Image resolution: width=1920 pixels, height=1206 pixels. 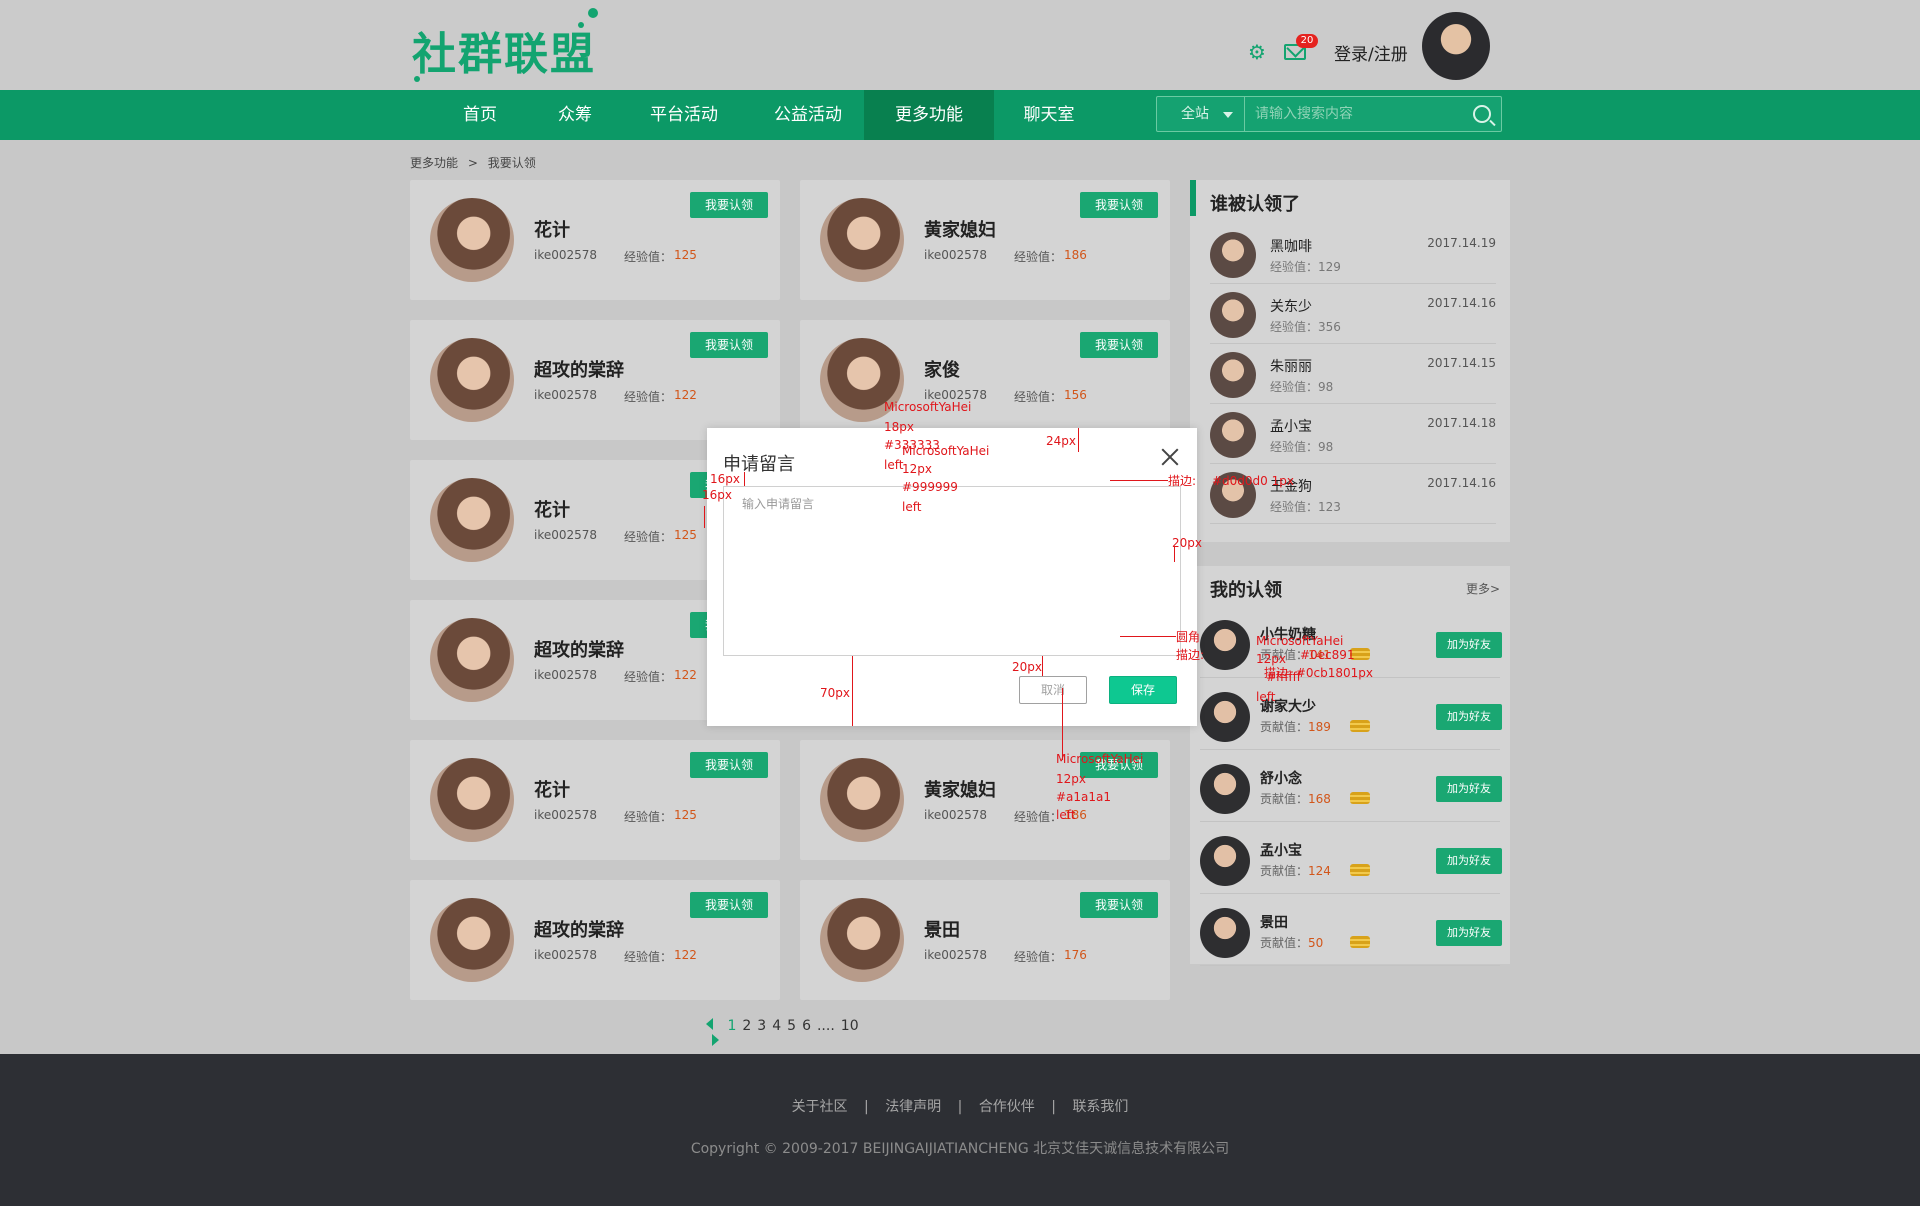 I want to click on page-number: 4, so click(x=776, y=1026).